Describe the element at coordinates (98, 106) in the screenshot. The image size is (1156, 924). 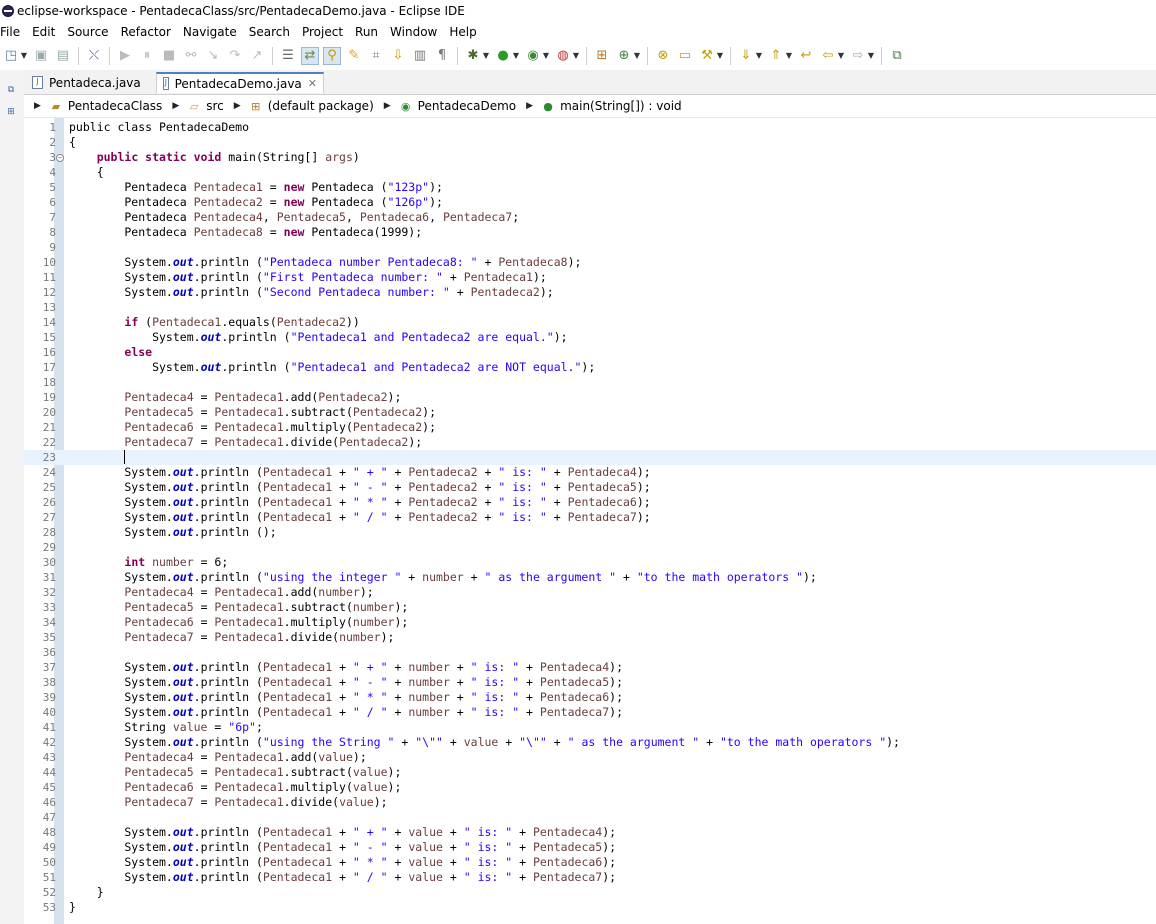
I see `breadcrumb-project: ▶ ▰ PentadecaClass` at that location.